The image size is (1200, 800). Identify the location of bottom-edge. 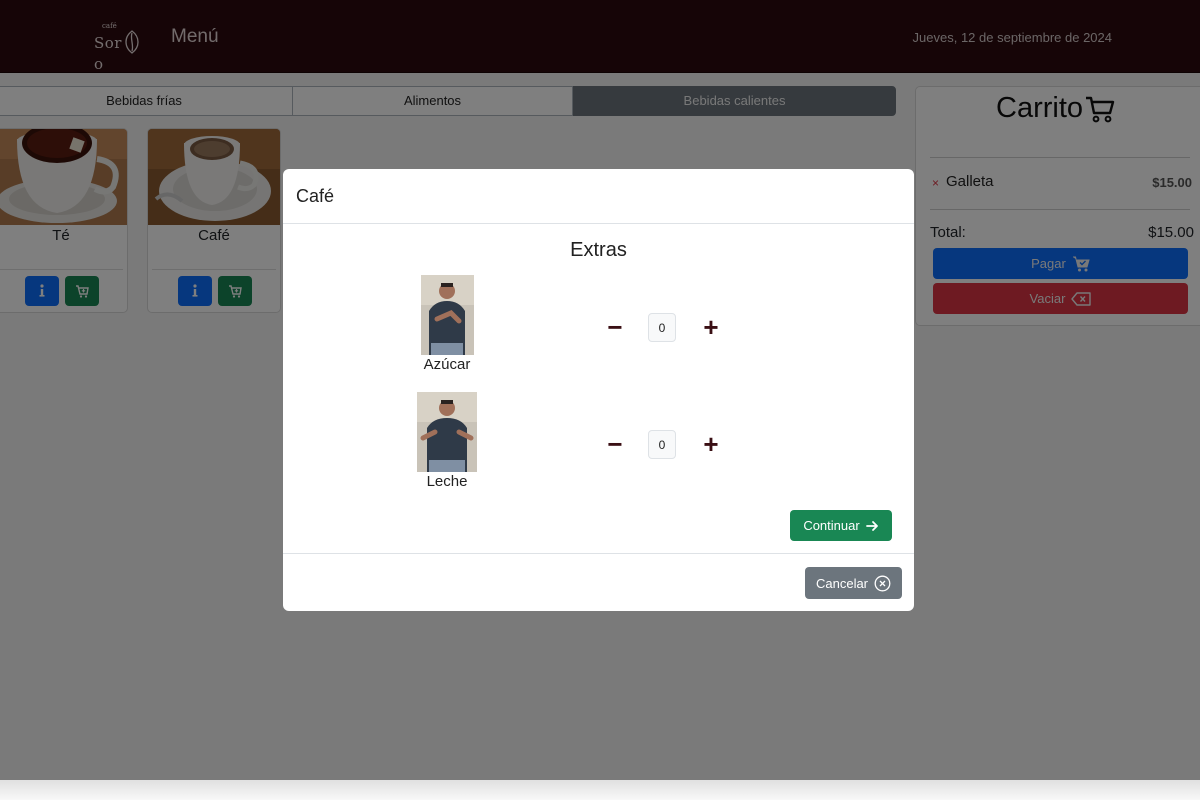
(600, 790).